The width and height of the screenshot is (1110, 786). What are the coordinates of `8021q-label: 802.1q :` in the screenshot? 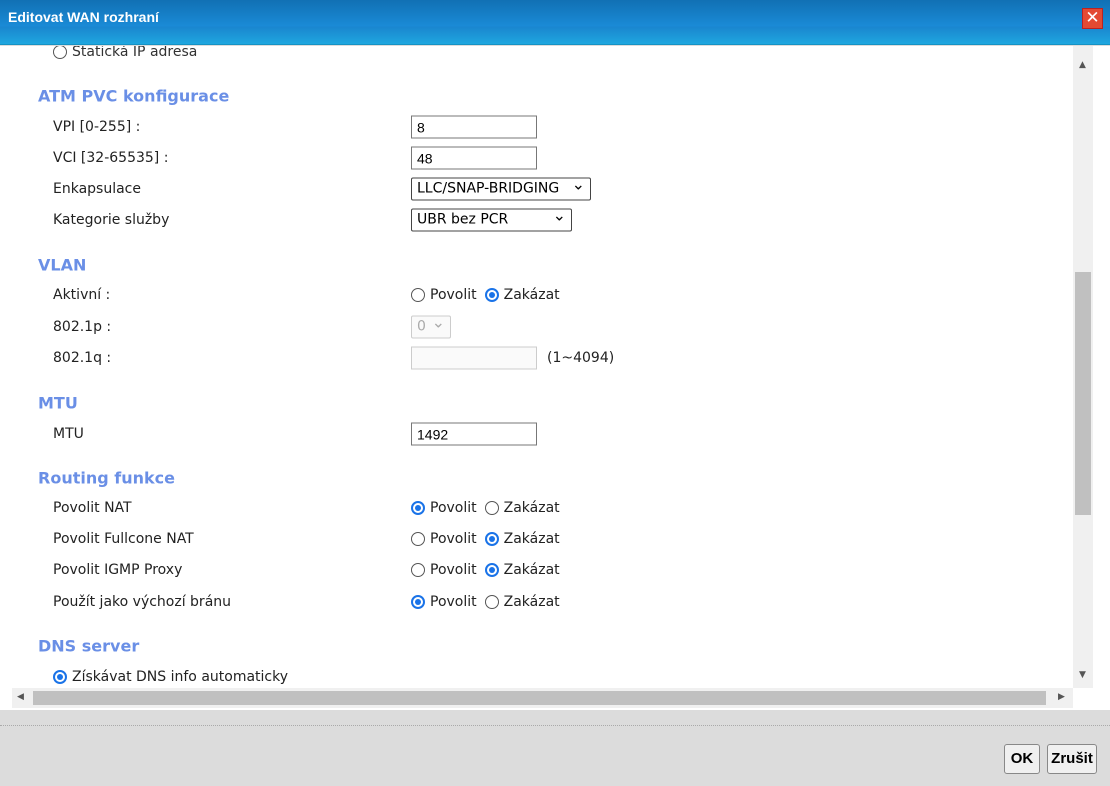 It's located at (82, 358).